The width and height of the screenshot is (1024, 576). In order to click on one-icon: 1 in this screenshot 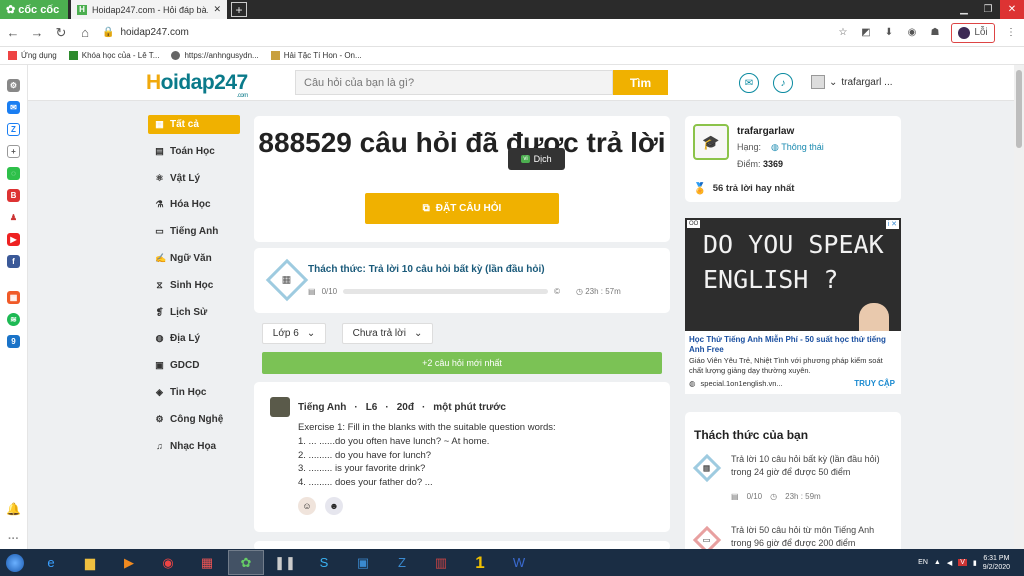, I will do `click(480, 562)`.